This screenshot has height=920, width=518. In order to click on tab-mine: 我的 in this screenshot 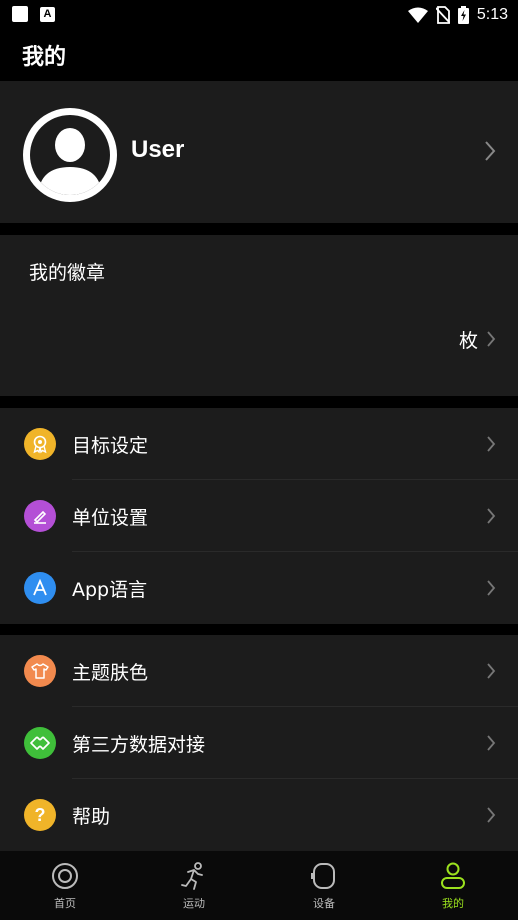, I will do `click(453, 885)`.